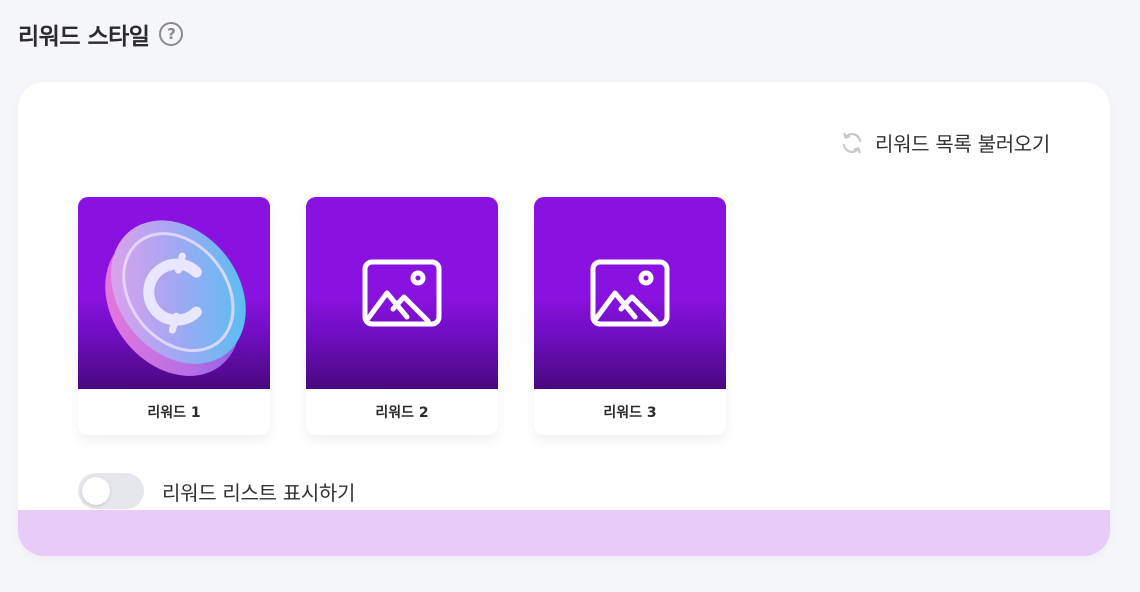 This screenshot has width=1140, height=592. What do you see at coordinates (259, 492) in the screenshot?
I see `show-list-toggle-label: 리워드 리스트 표시하기` at bounding box center [259, 492].